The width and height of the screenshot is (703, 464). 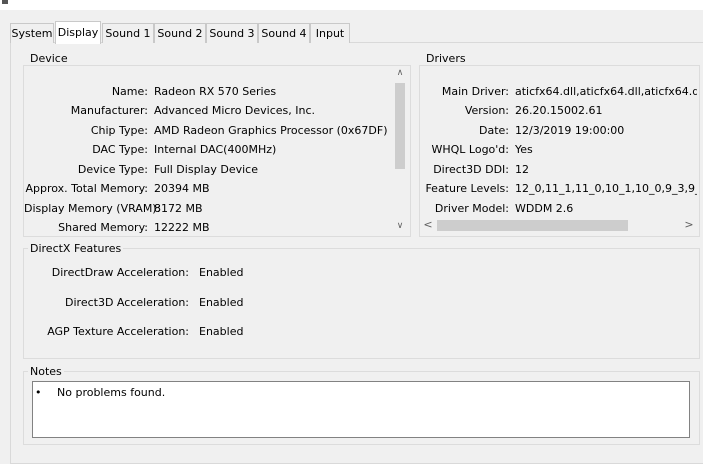 What do you see at coordinates (467, 188) in the screenshot?
I see `feature-levels-label: Feature Levels:` at bounding box center [467, 188].